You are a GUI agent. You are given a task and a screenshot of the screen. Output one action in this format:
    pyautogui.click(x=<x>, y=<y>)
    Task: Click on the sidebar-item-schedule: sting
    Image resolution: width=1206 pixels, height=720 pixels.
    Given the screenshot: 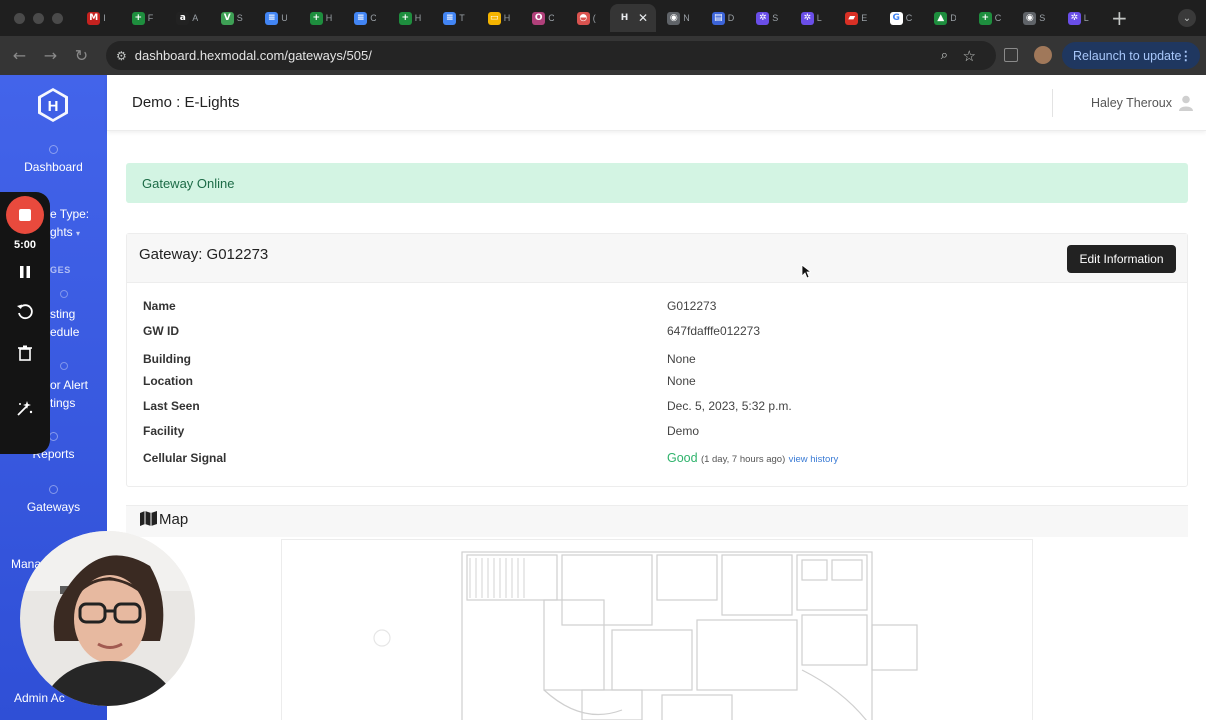 What is the action you would take?
    pyautogui.click(x=62, y=314)
    